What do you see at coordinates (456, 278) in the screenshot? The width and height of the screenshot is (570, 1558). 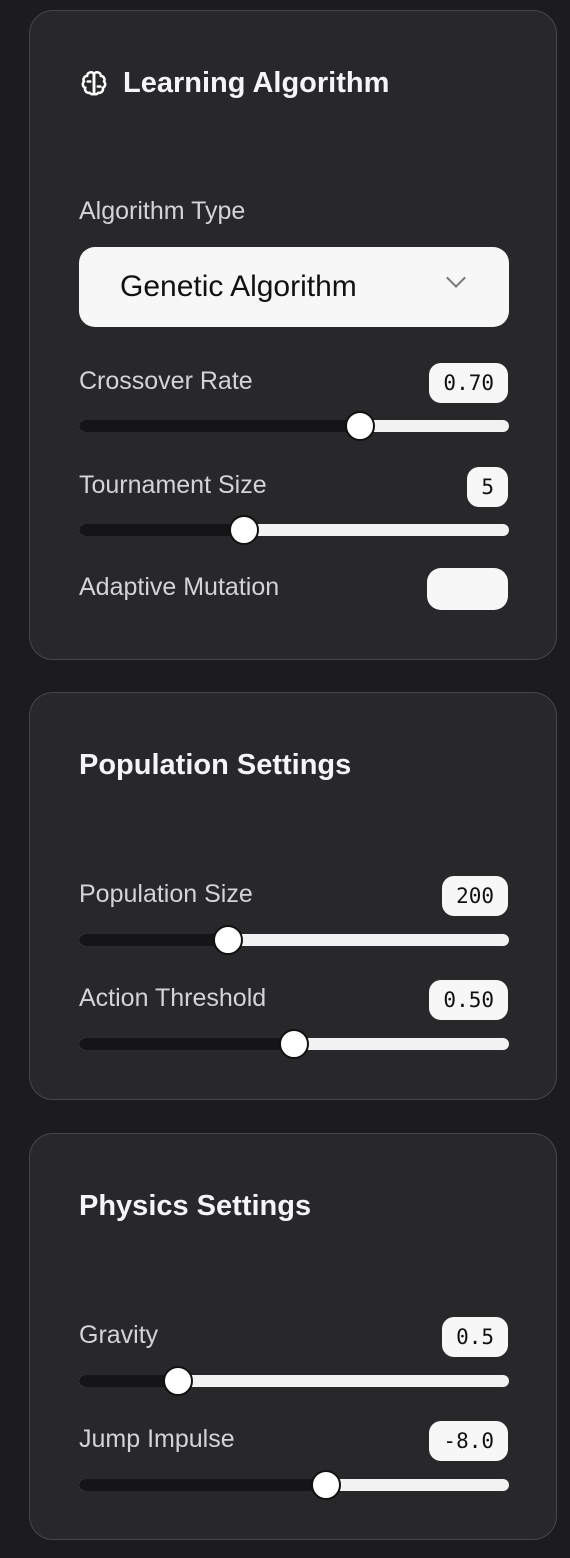 I see `chevron-down-icon` at bounding box center [456, 278].